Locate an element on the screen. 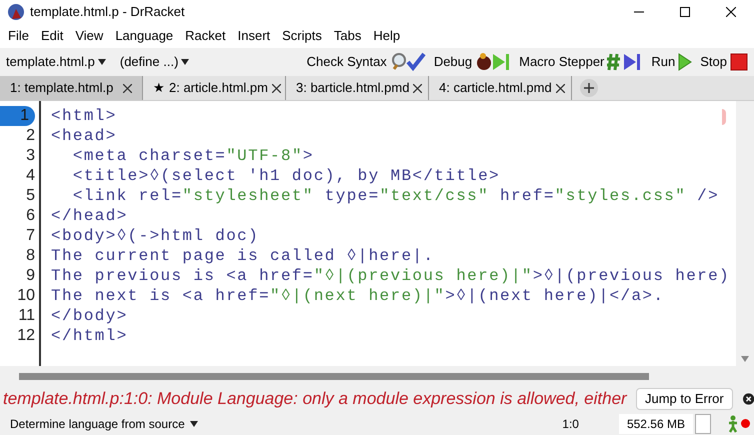 The height and width of the screenshot is (435, 754). menu-item: Edit is located at coordinates (52, 36).